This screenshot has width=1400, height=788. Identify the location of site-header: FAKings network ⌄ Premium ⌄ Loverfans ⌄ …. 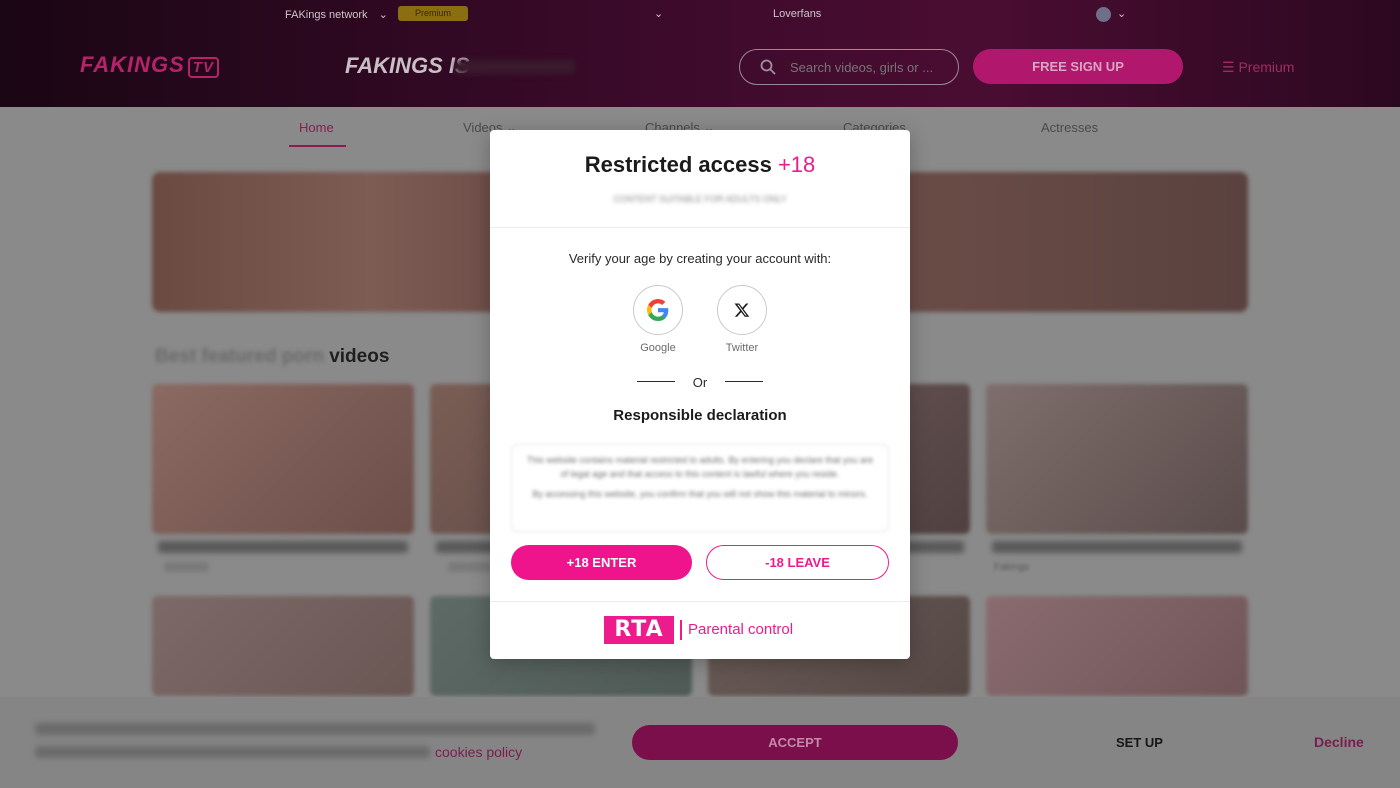
(700, 53).